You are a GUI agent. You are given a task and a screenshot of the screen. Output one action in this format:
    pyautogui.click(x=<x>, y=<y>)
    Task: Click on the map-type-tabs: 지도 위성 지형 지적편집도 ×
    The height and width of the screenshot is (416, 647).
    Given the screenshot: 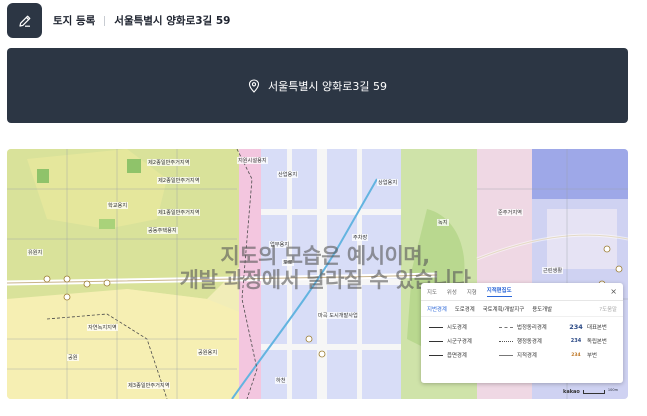 What is the action you would take?
    pyautogui.click(x=522, y=292)
    